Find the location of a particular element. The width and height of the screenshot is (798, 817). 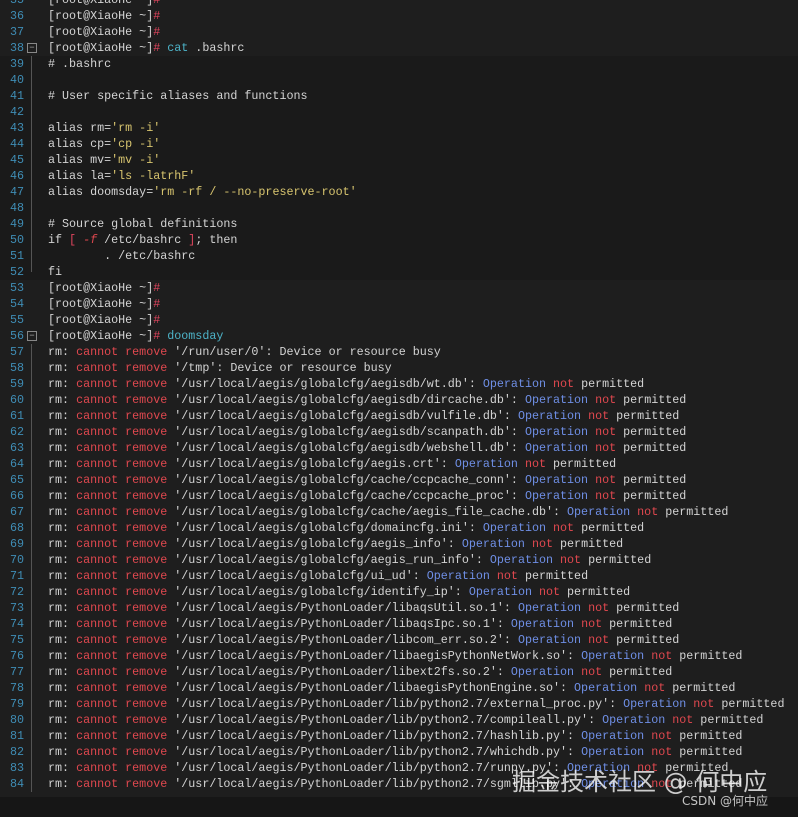

terminal-line: 39 # .bashrc is located at coordinates (399, 64).